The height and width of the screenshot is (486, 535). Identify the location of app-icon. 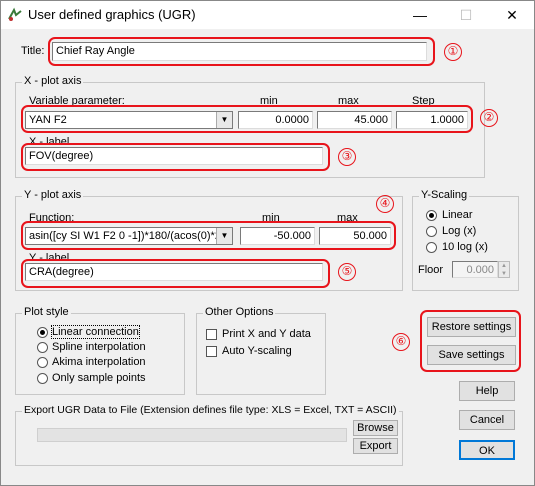
(15, 14).